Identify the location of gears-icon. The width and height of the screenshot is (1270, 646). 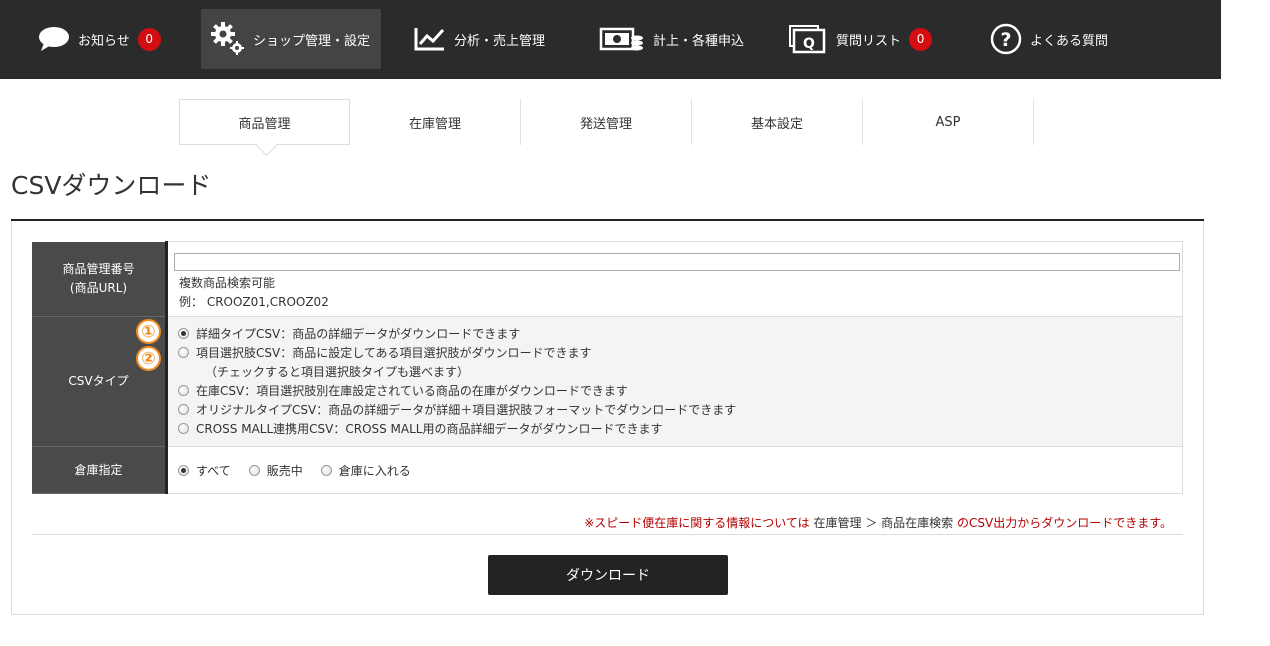
(228, 39).